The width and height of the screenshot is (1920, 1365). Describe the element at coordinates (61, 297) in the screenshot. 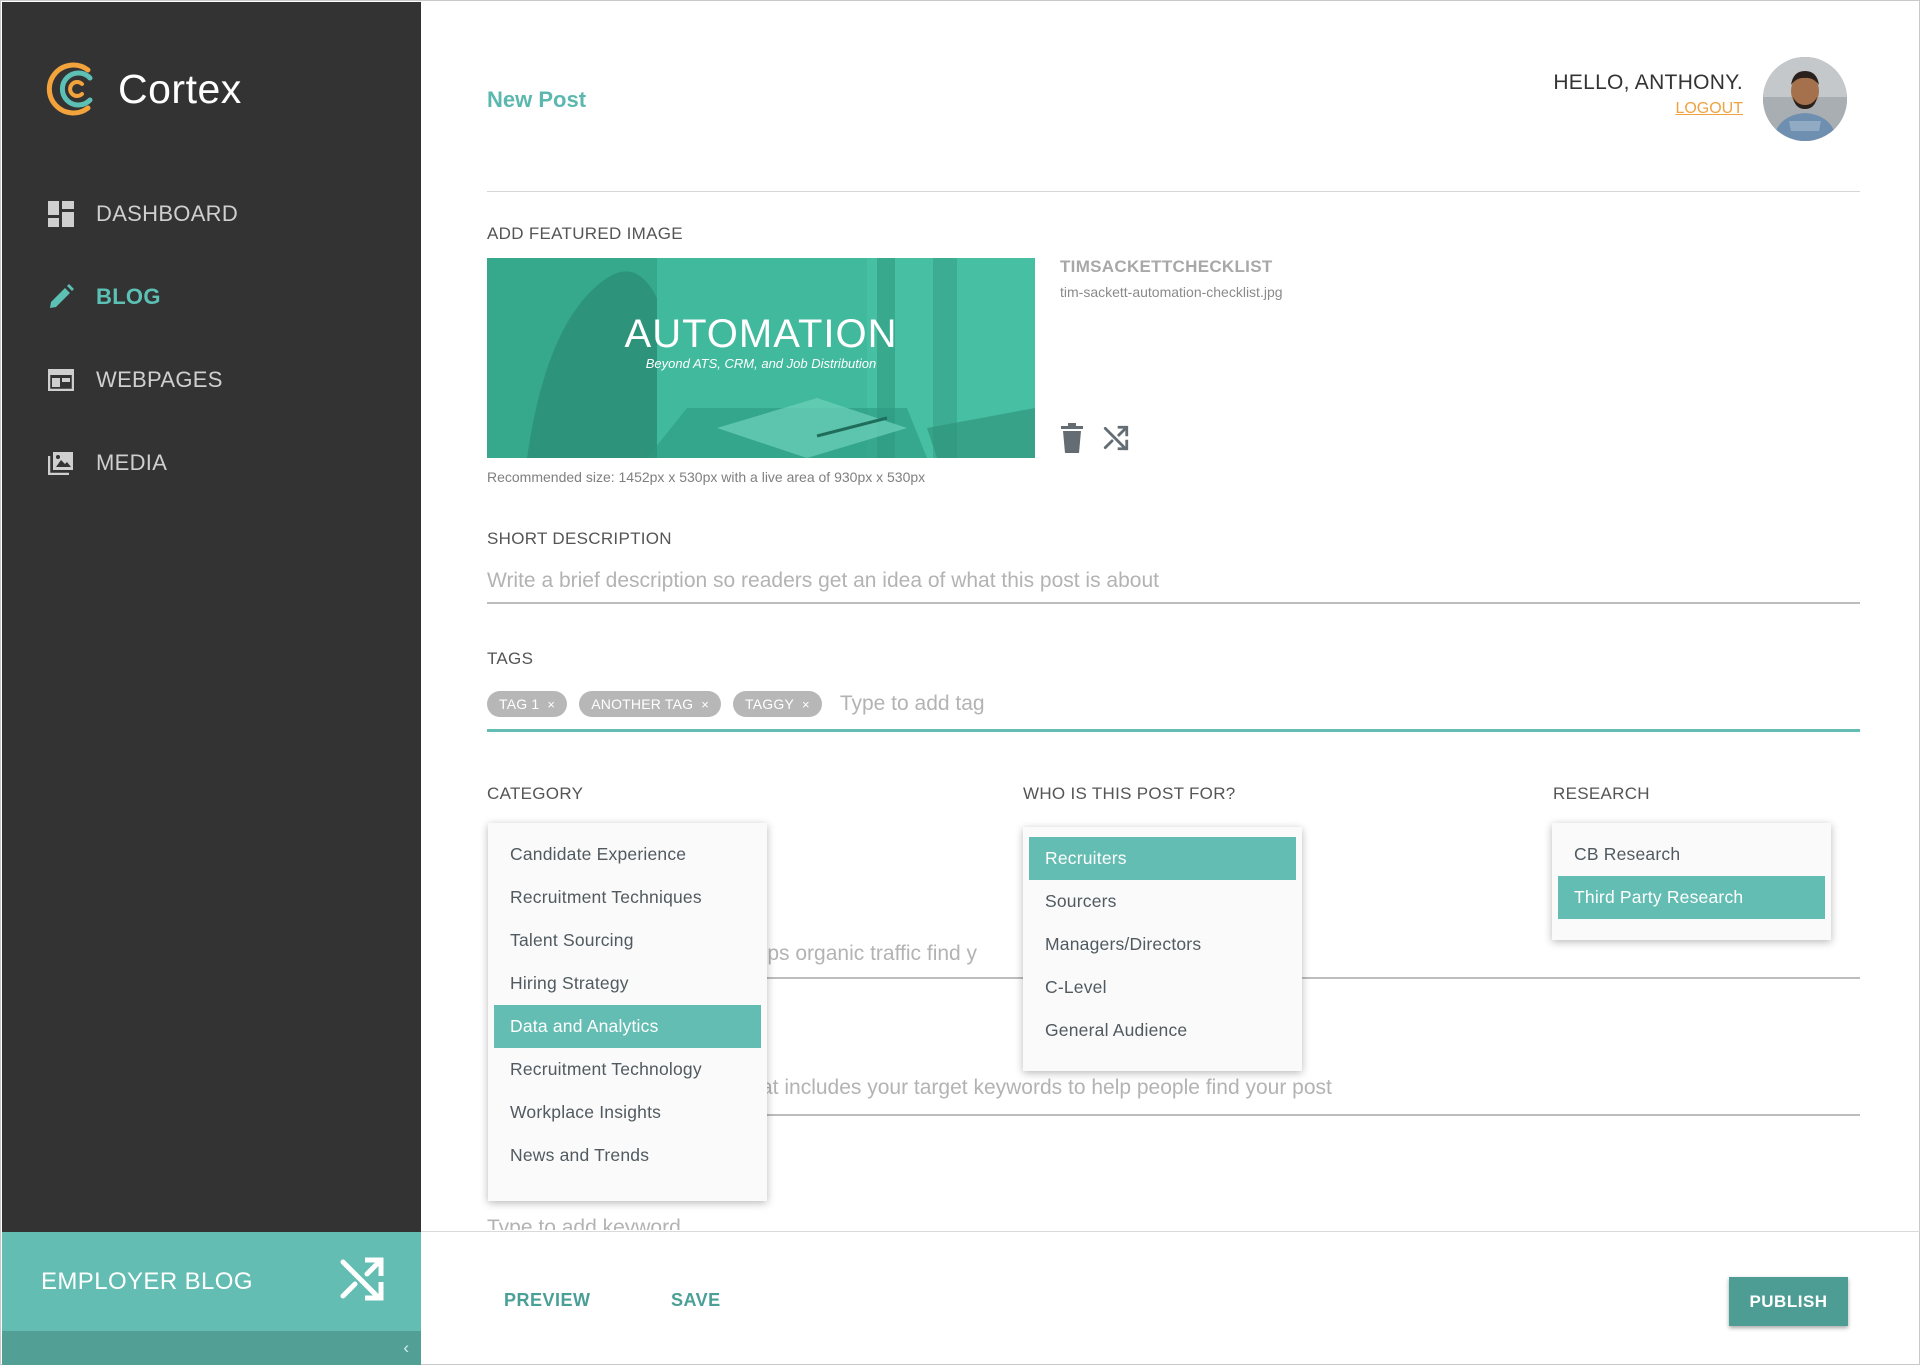

I see `pencil-icon` at that location.